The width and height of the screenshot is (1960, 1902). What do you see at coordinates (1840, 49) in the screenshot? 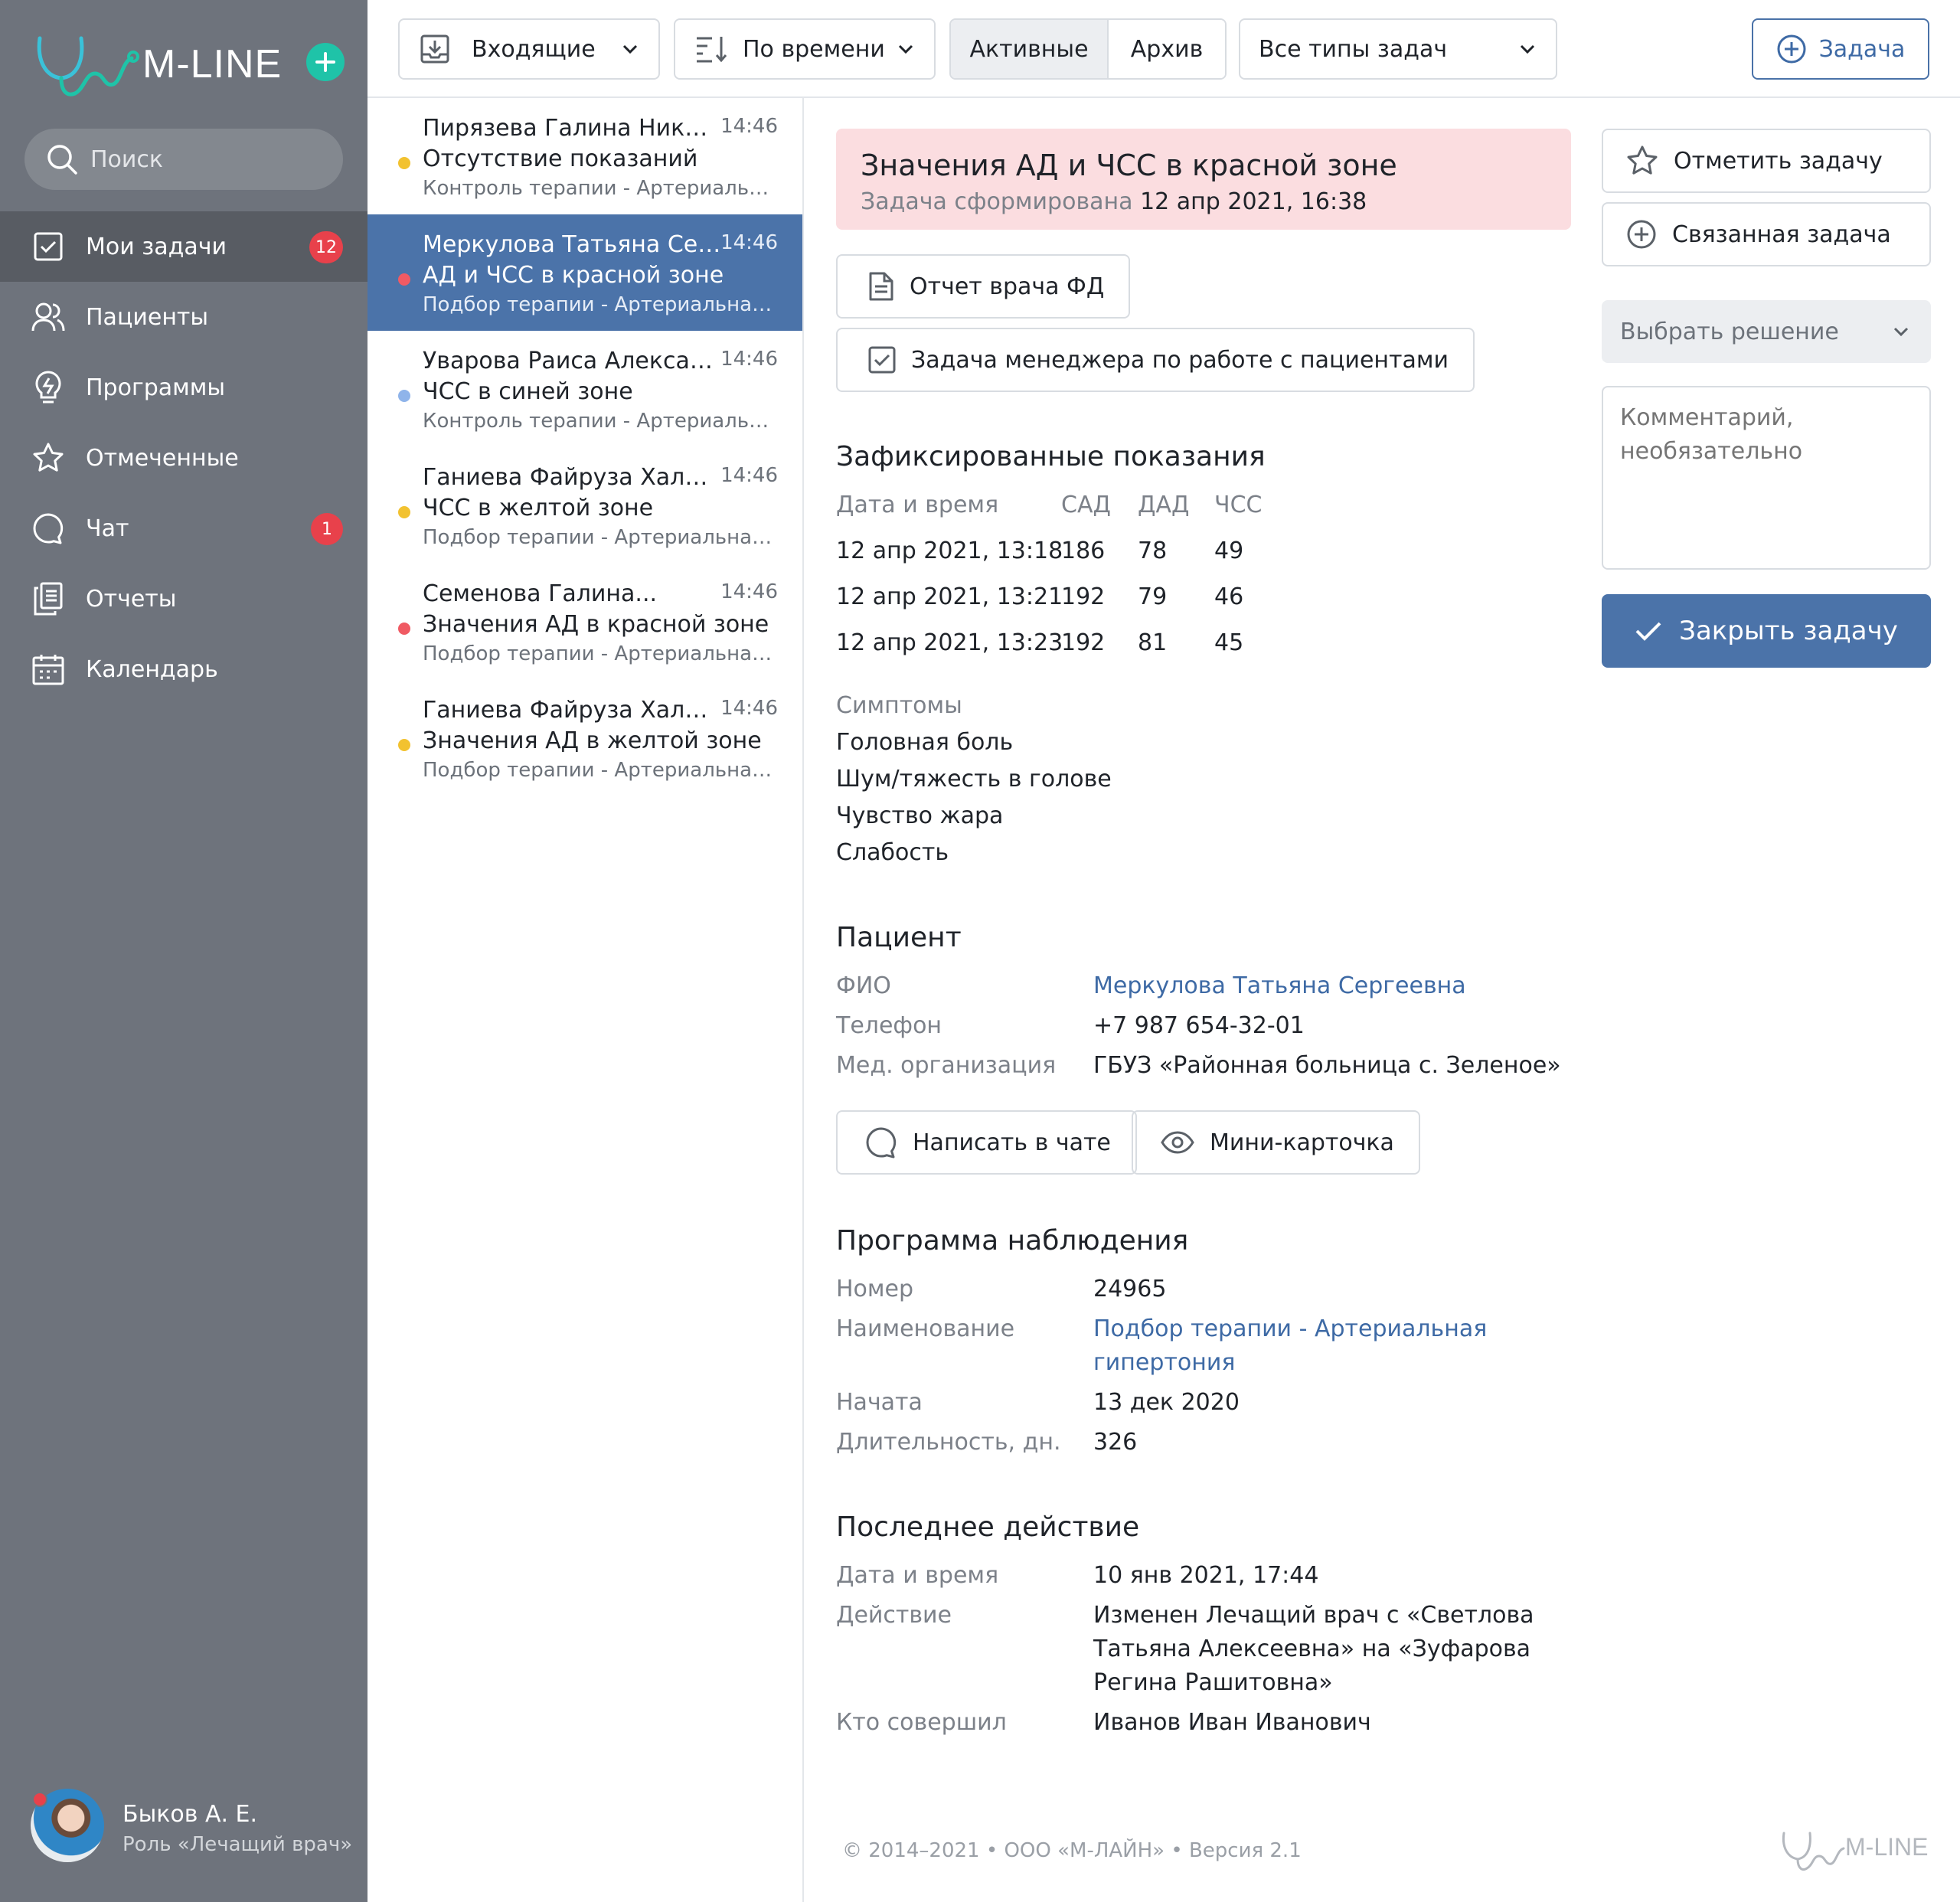
I see `new-task-button: Задача` at bounding box center [1840, 49].